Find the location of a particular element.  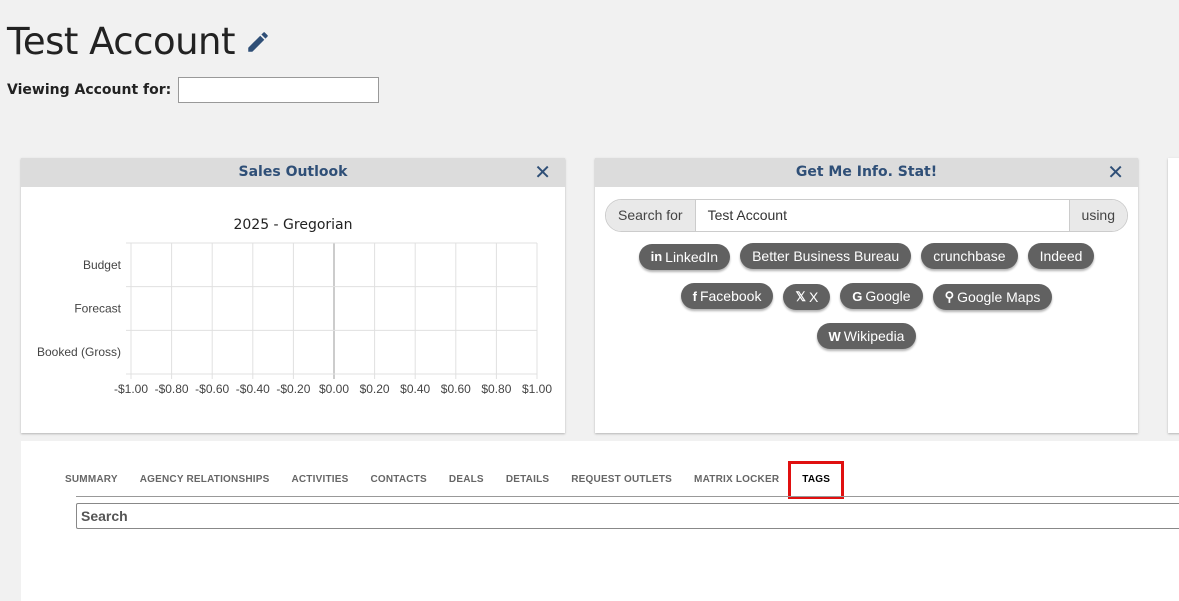

tab-activities: ACTIVITIES is located at coordinates (319, 480).